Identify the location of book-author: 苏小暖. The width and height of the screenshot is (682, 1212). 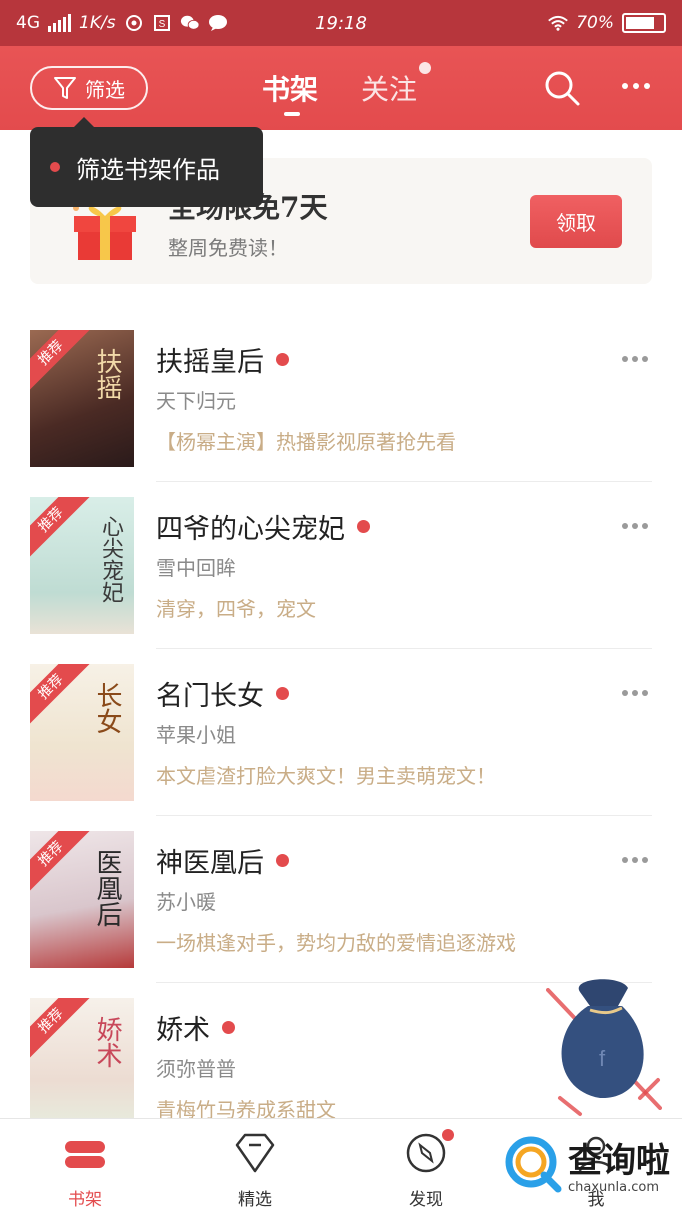
(186, 902).